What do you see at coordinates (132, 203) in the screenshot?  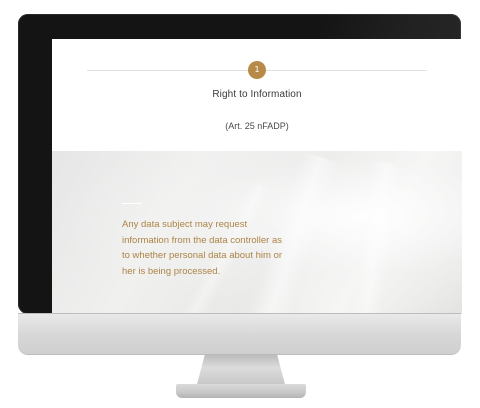 I see `hero-divider` at bounding box center [132, 203].